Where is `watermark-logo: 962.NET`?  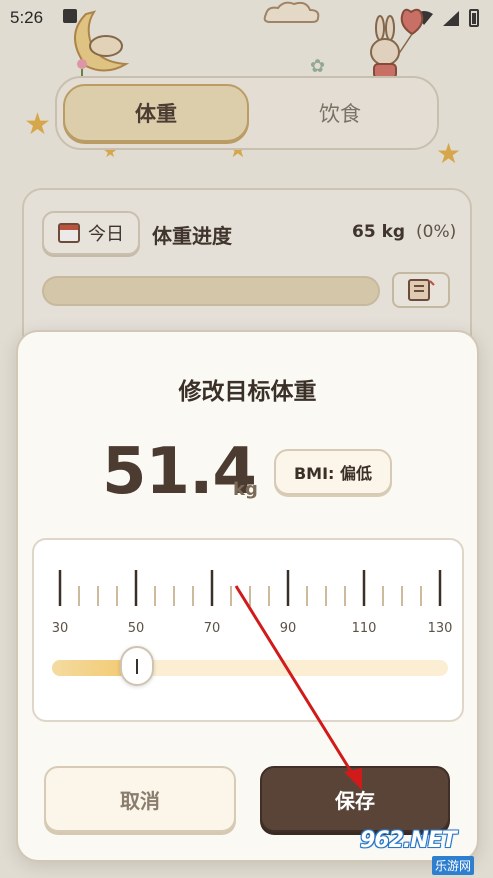 watermark-logo: 962.NET is located at coordinates (408, 840).